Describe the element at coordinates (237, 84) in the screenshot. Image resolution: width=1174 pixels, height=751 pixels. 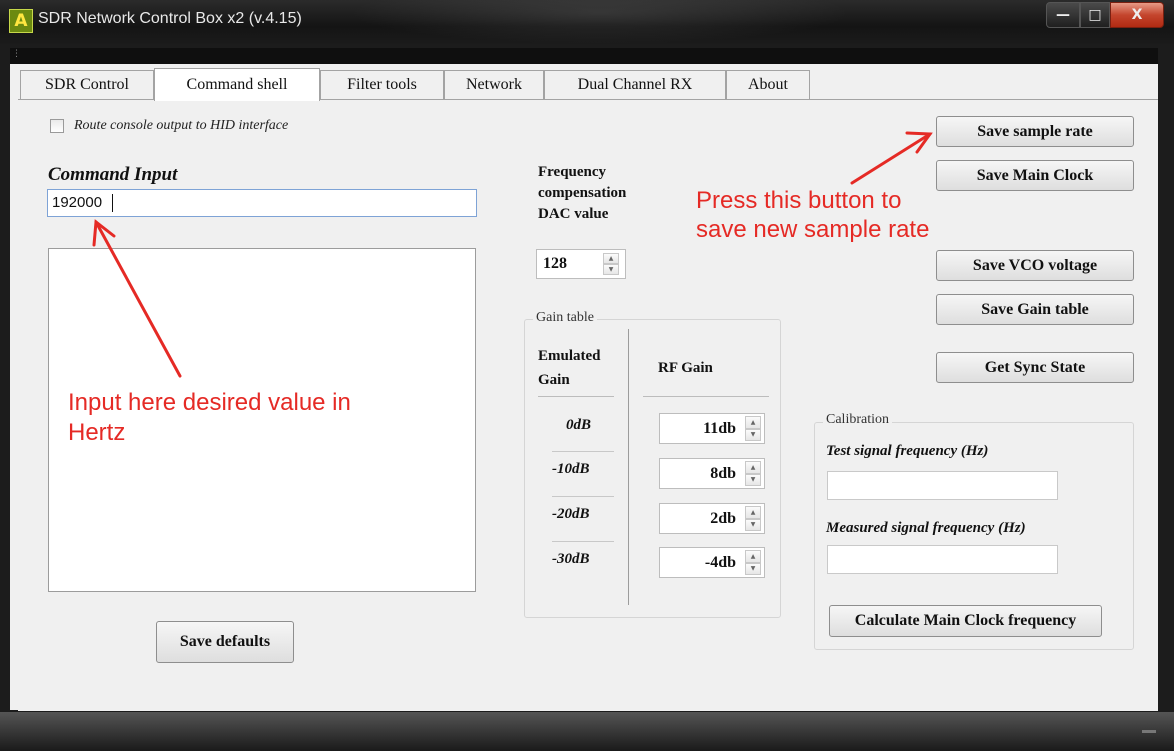
I see `tab-command-shell: Command shell` at that location.